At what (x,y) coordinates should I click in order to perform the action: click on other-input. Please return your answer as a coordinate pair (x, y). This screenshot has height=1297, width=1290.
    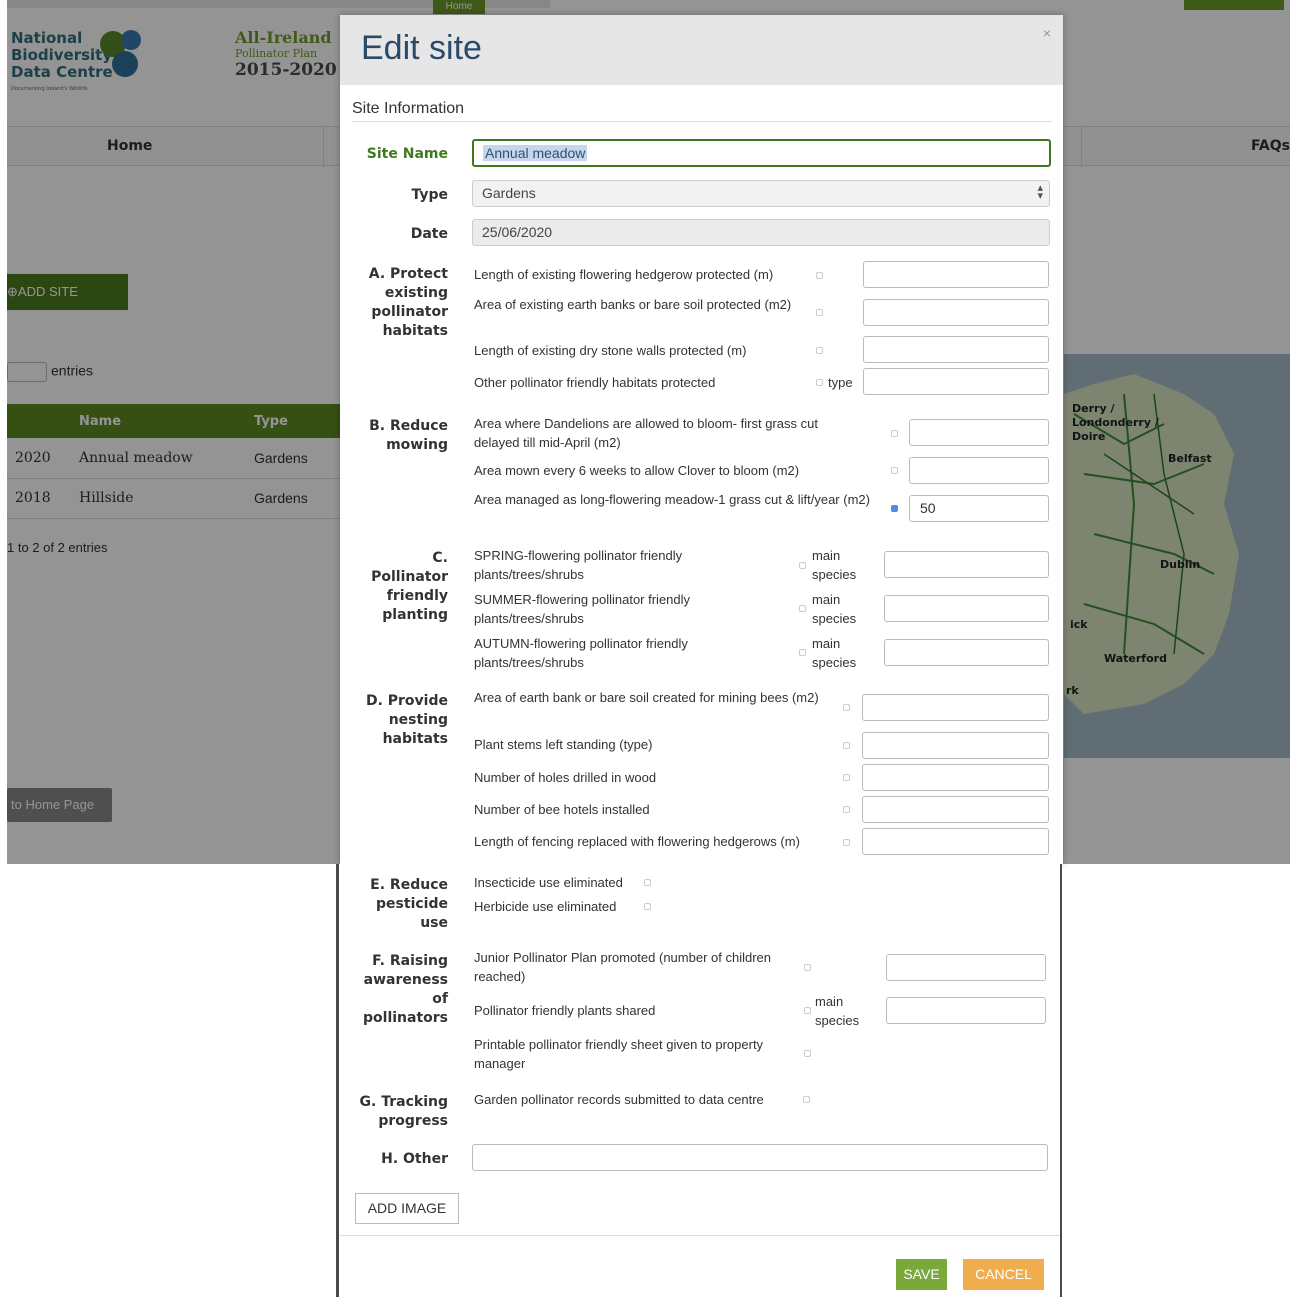
    Looking at the image, I should click on (760, 1157).